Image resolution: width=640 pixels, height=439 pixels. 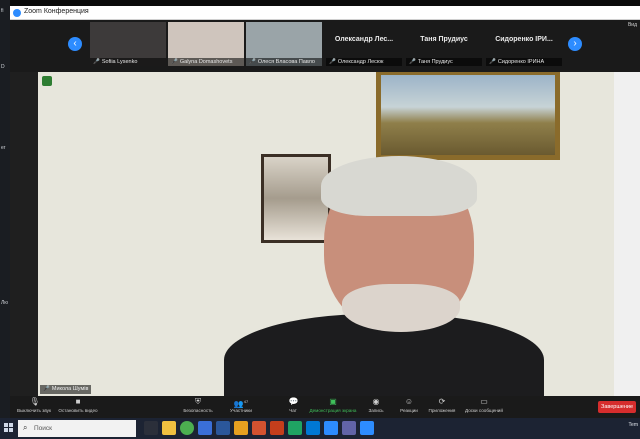 I want to click on chat-button: 💬 Чат, so click(x=293, y=405).